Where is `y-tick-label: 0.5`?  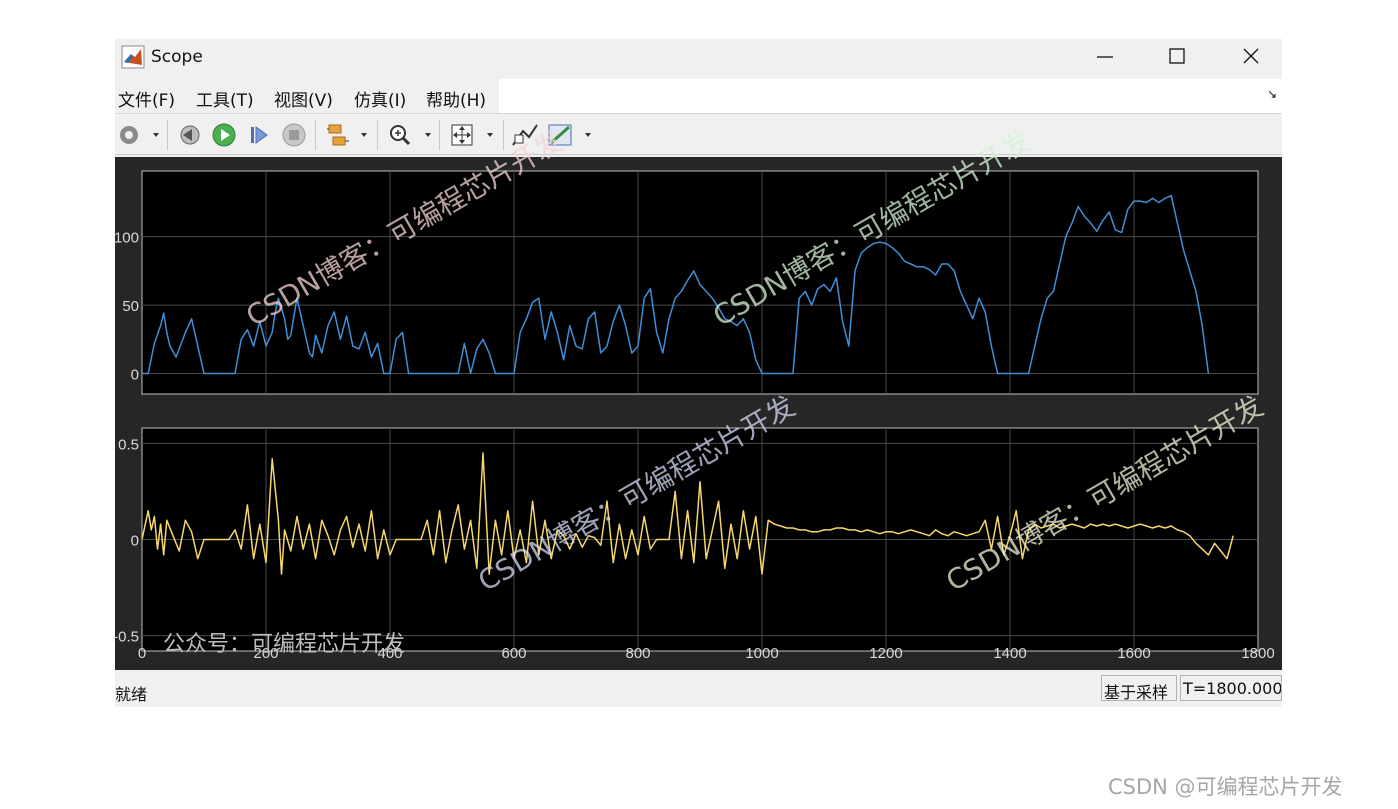
y-tick-label: 0.5 is located at coordinates (128, 444).